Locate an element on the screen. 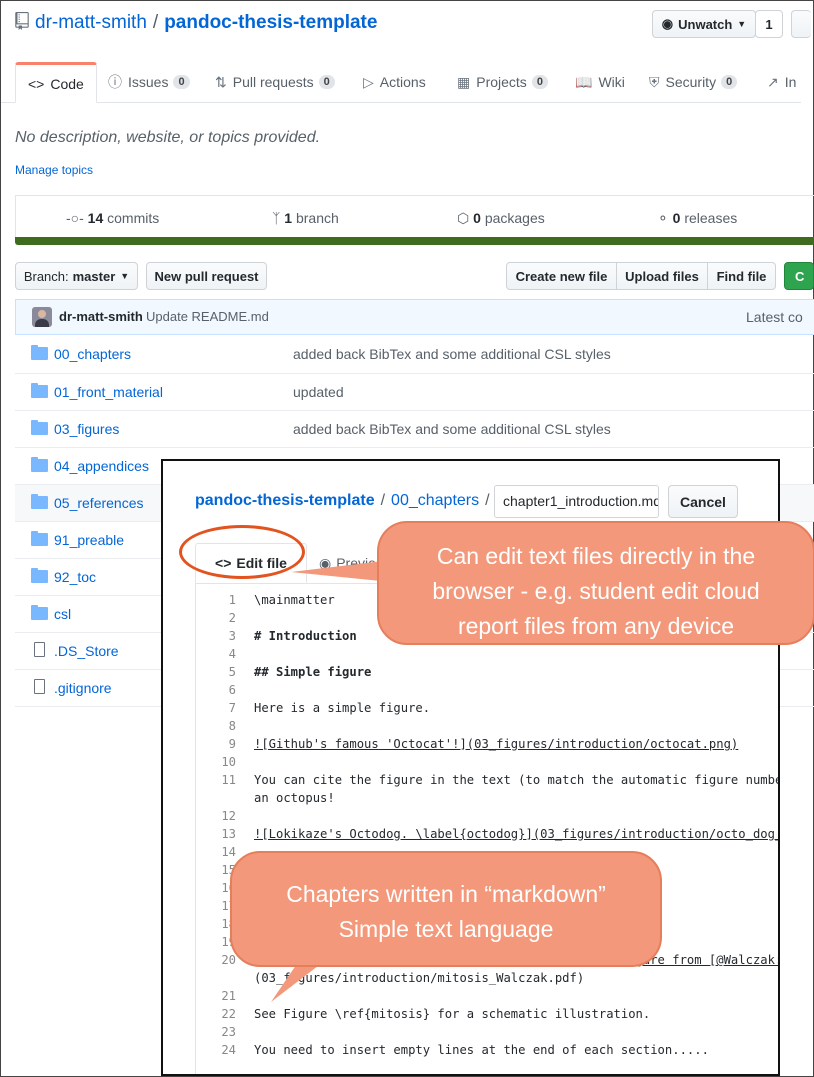 This screenshot has width=814, height=1077. line-number: 22 is located at coordinates (228, 1014).